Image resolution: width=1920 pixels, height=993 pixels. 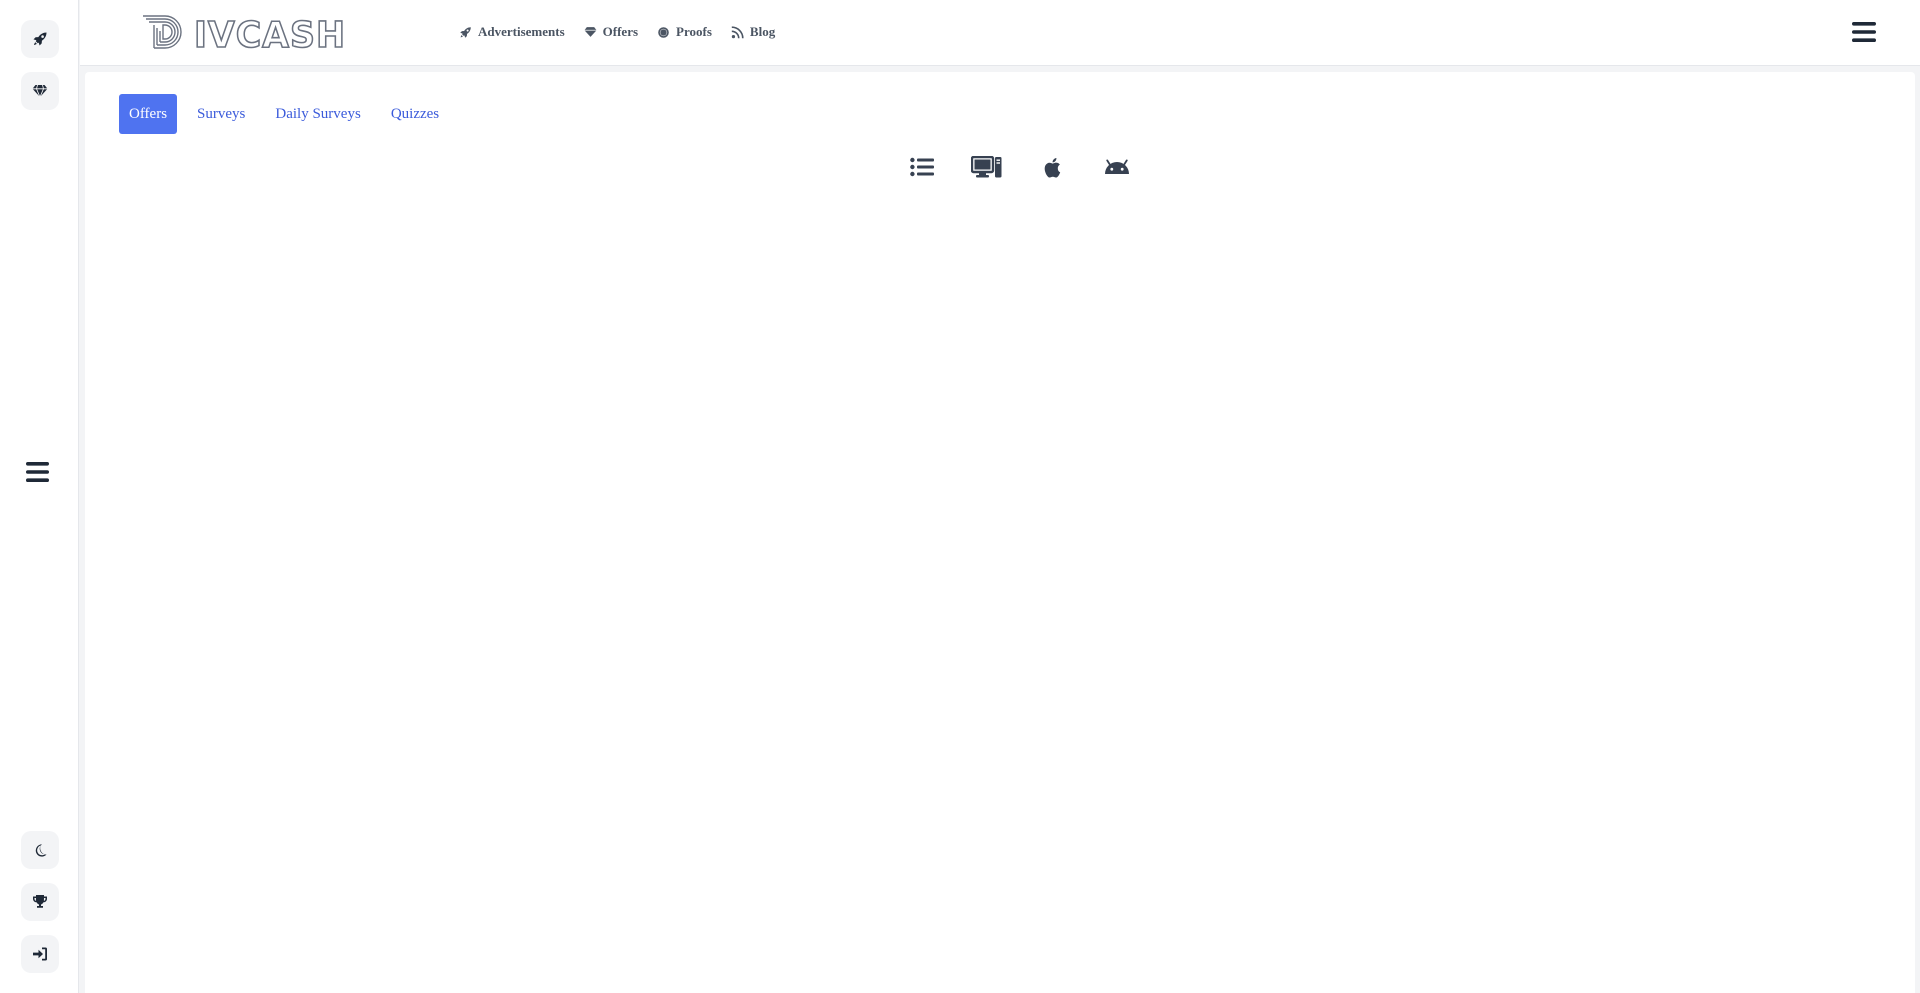 I want to click on filter-ios-button, so click(x=1051, y=167).